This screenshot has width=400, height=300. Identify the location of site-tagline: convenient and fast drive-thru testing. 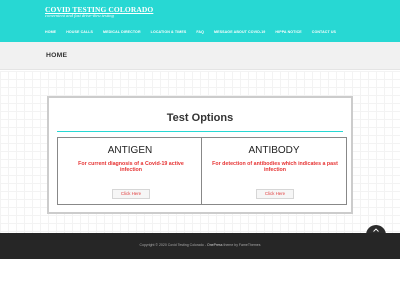
(79, 15).